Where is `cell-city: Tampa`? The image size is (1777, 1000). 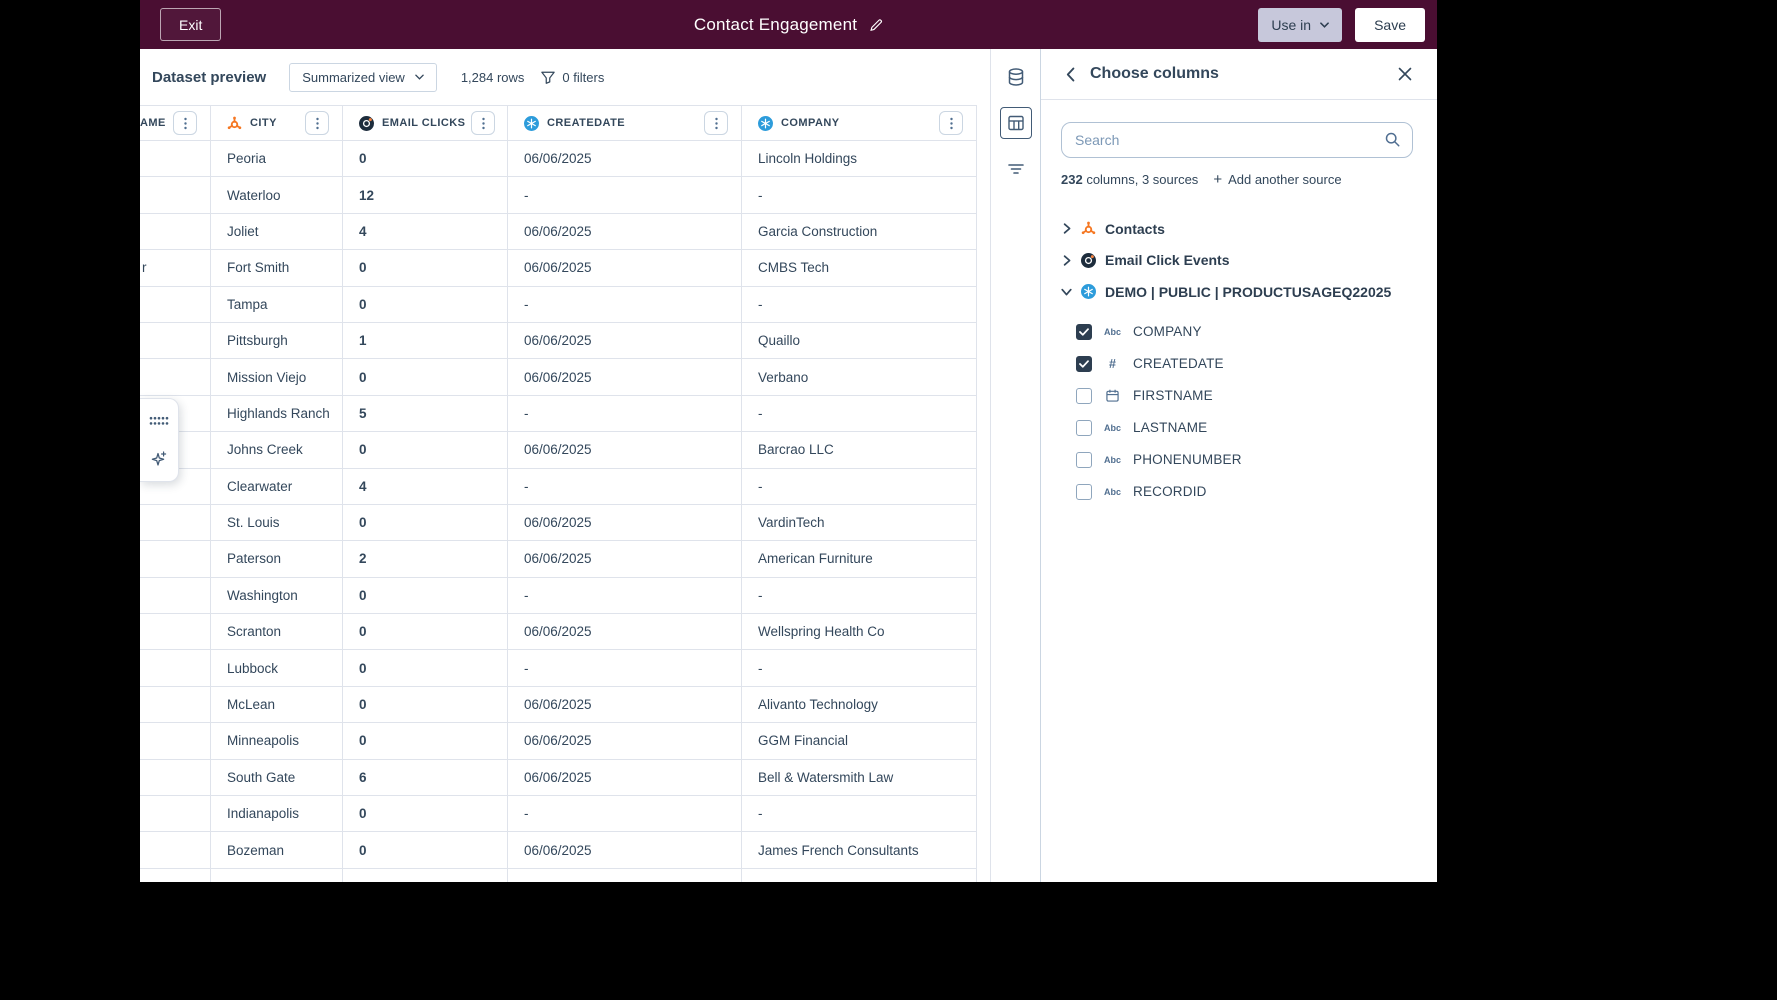
cell-city: Tampa is located at coordinates (277, 304).